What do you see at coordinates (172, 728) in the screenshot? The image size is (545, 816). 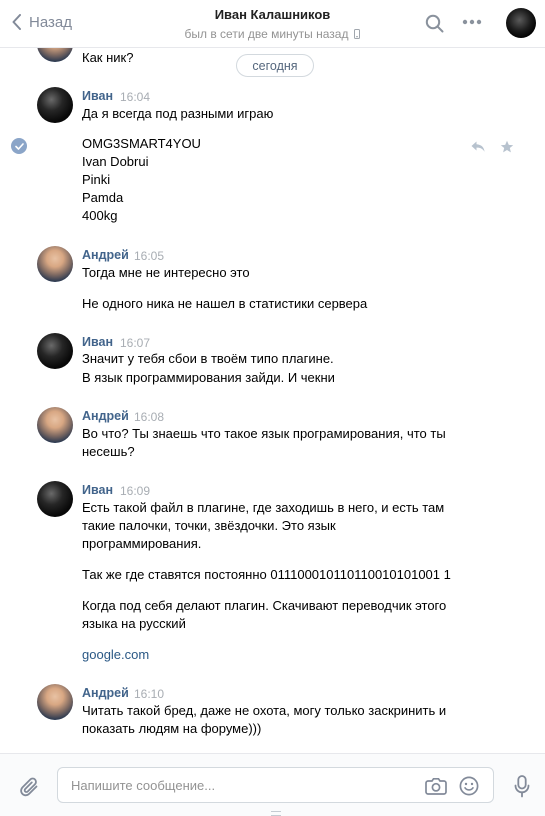 I see `message-text: показать людям на форуме)))` at bounding box center [172, 728].